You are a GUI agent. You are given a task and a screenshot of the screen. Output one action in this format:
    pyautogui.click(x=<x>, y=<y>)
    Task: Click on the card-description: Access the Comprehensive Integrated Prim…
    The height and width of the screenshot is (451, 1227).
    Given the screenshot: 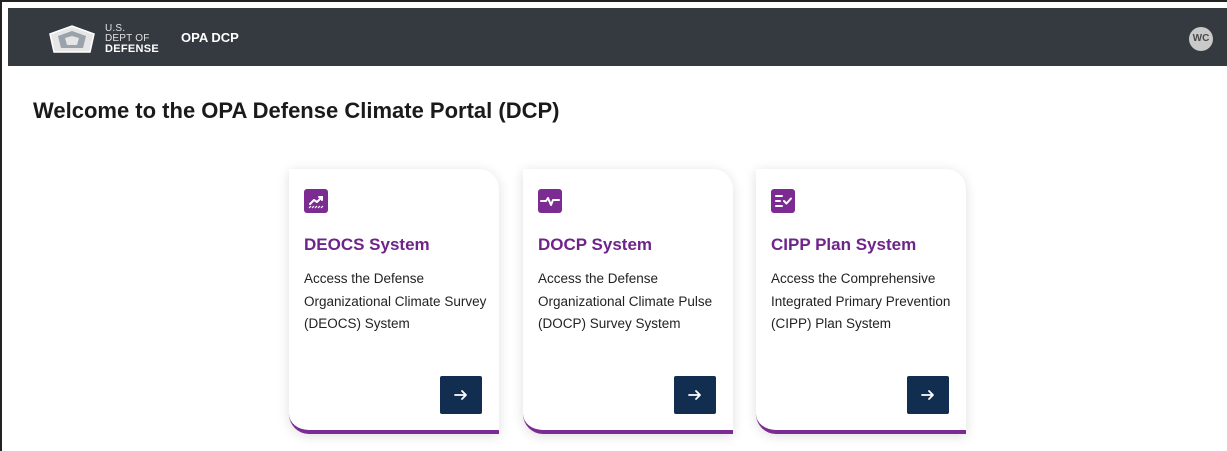 What is the action you would take?
    pyautogui.click(x=861, y=301)
    